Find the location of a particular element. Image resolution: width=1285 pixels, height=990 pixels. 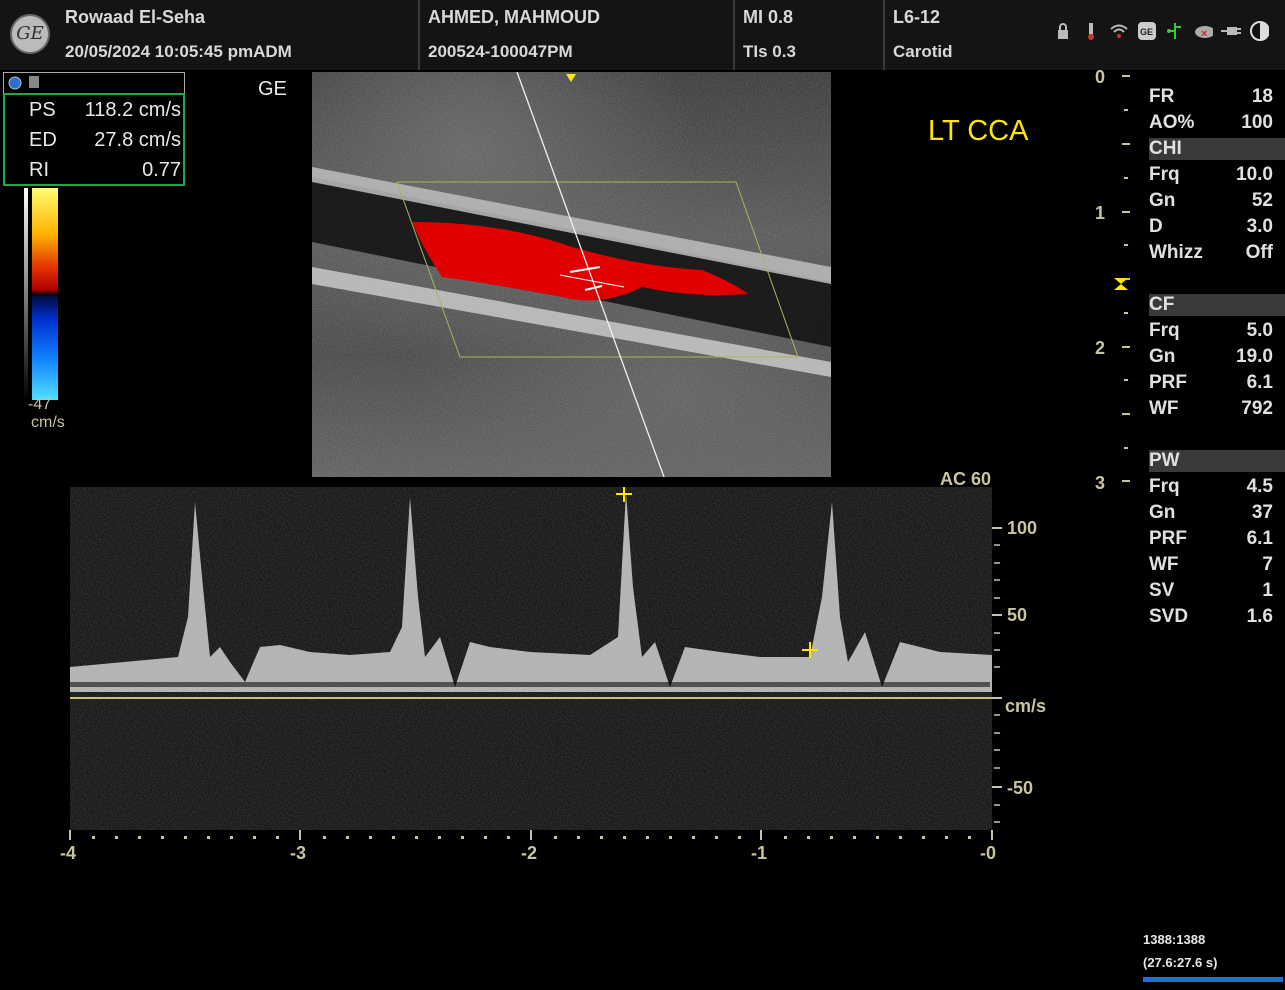

svg-text: GE is located at coordinates (1146, 32).